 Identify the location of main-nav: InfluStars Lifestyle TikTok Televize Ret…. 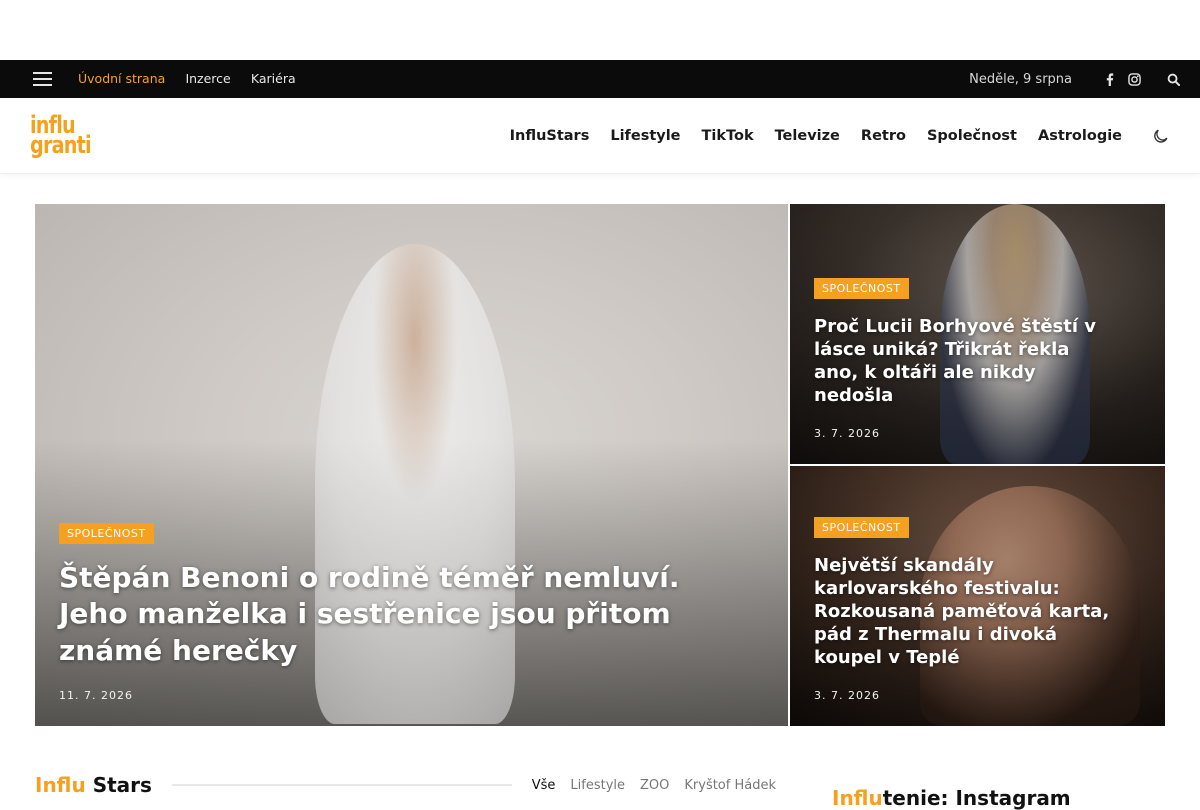
(829, 136).